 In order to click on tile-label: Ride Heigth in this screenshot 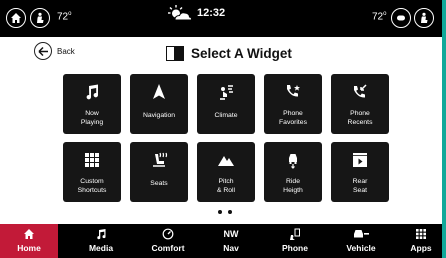, I will do `click(293, 186)`.